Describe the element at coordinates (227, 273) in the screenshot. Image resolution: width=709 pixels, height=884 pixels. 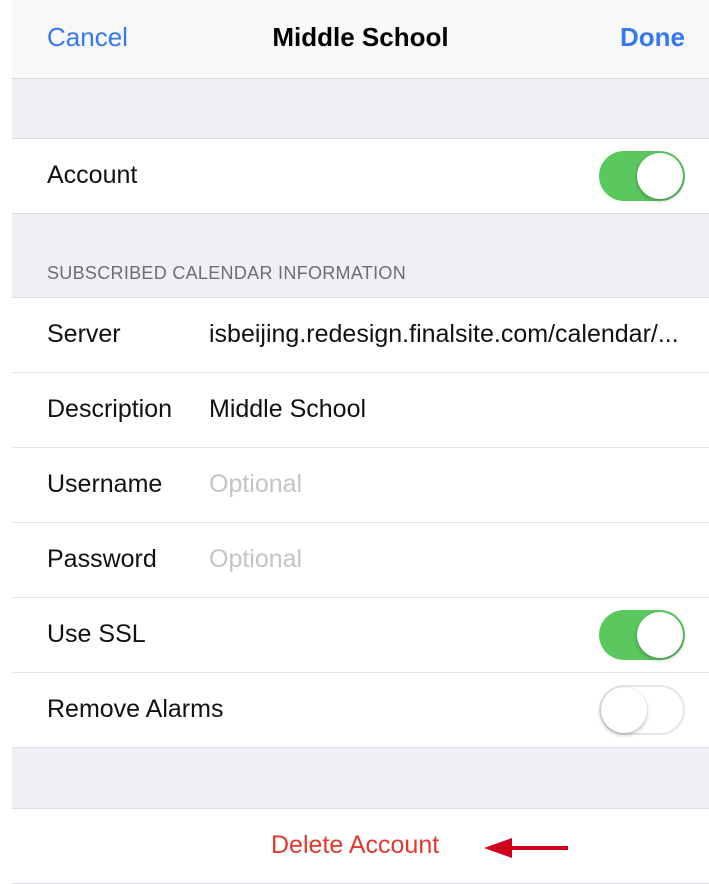
I see `section-header: SUBSCRIBED CALENDAR INFORMATION` at that location.